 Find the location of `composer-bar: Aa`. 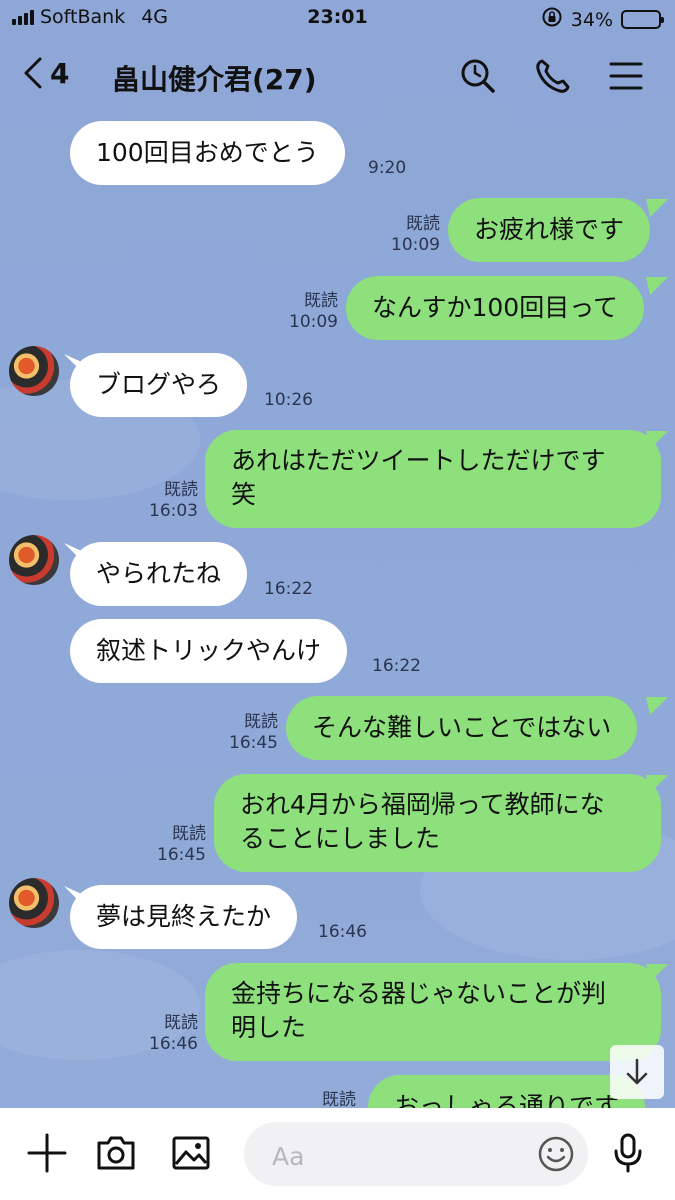

composer-bar: Aa is located at coordinates (337, 1154).